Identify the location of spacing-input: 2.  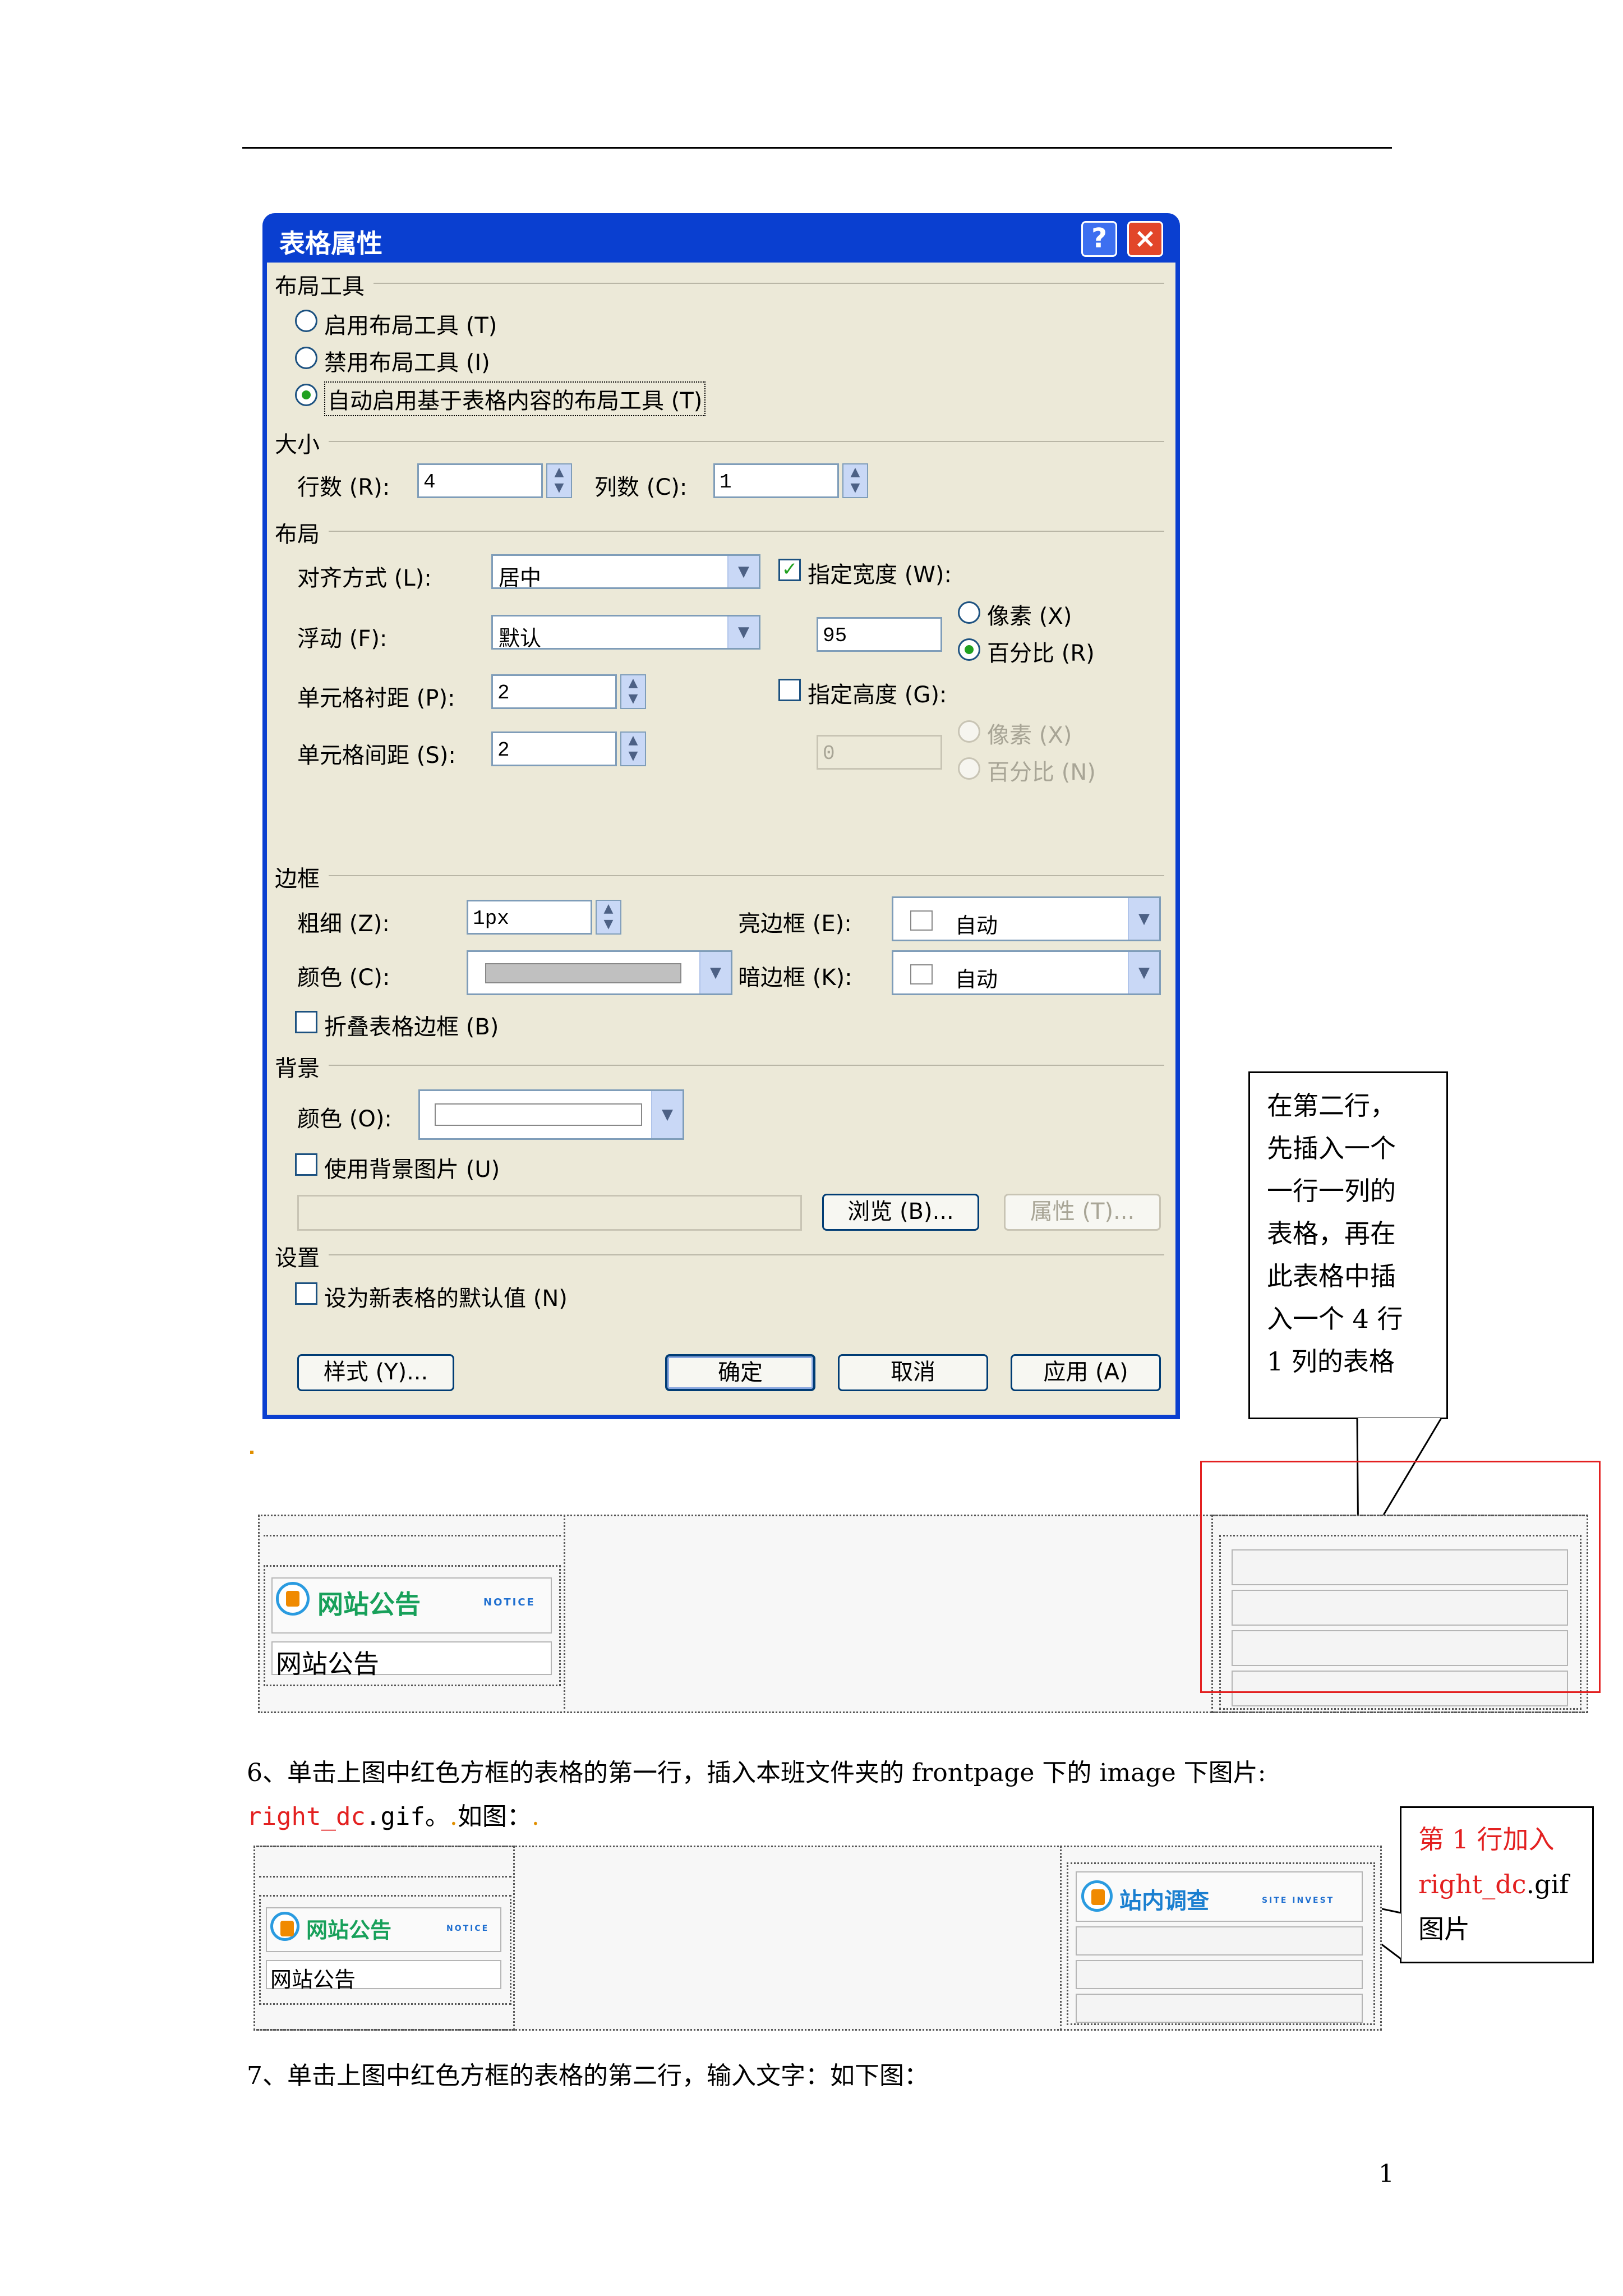
(554, 748).